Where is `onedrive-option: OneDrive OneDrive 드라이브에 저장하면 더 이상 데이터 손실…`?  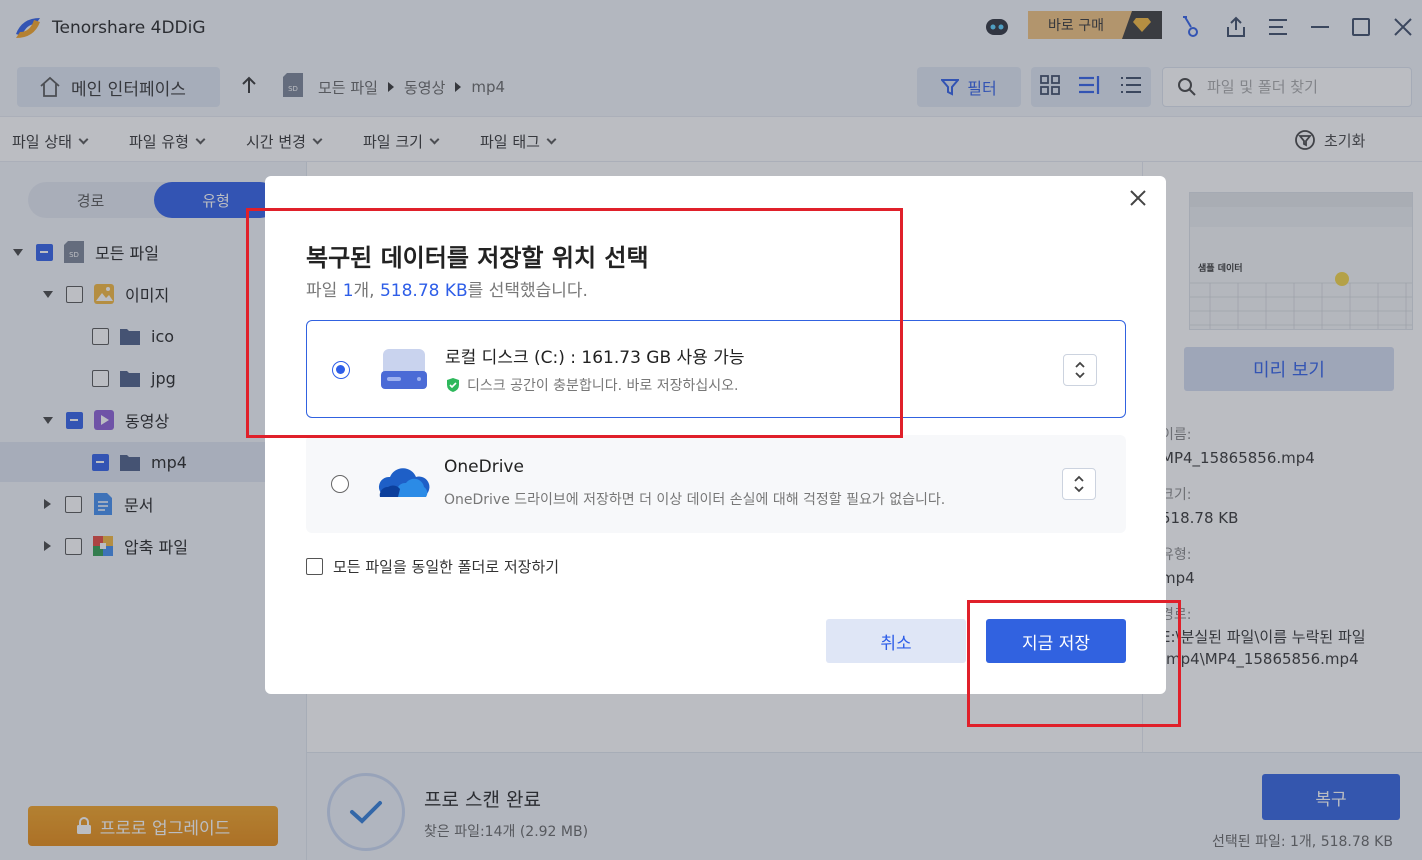 onedrive-option: OneDrive OneDrive 드라이브에 저장하면 더 이상 데이터 손실… is located at coordinates (716, 484).